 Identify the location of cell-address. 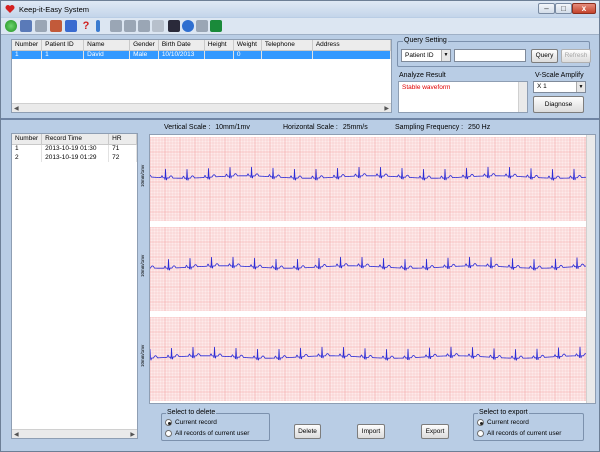
(352, 54).